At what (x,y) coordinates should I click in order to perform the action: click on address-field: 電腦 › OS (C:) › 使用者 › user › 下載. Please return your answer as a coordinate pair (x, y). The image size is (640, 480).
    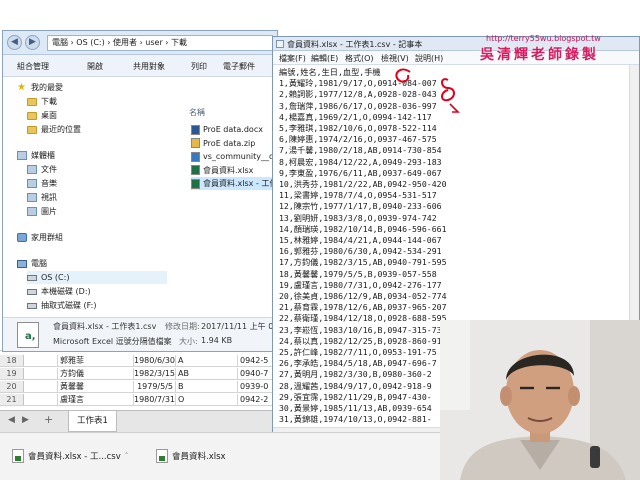
    Looking at the image, I should click on (160, 43).